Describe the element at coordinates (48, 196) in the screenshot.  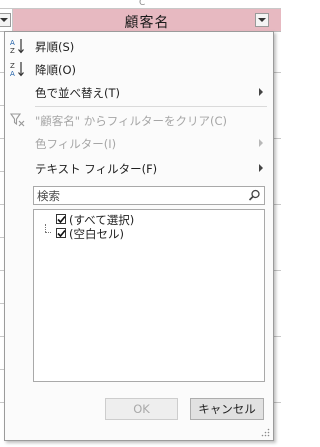
I see `search-placeholder: 検索` at that location.